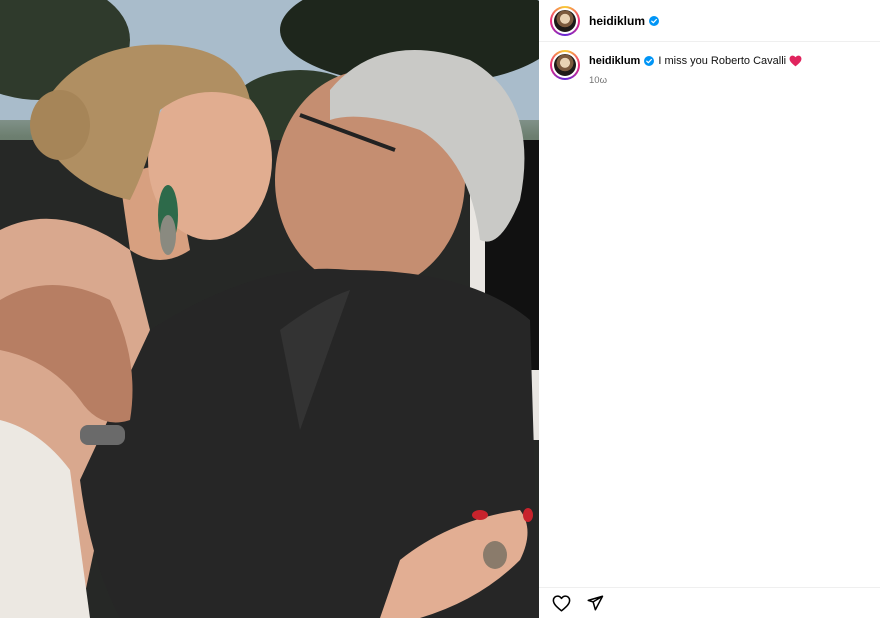 The height and width of the screenshot is (618, 880). What do you see at coordinates (695, 81) in the screenshot?
I see `post-timestamp: 10ω` at bounding box center [695, 81].